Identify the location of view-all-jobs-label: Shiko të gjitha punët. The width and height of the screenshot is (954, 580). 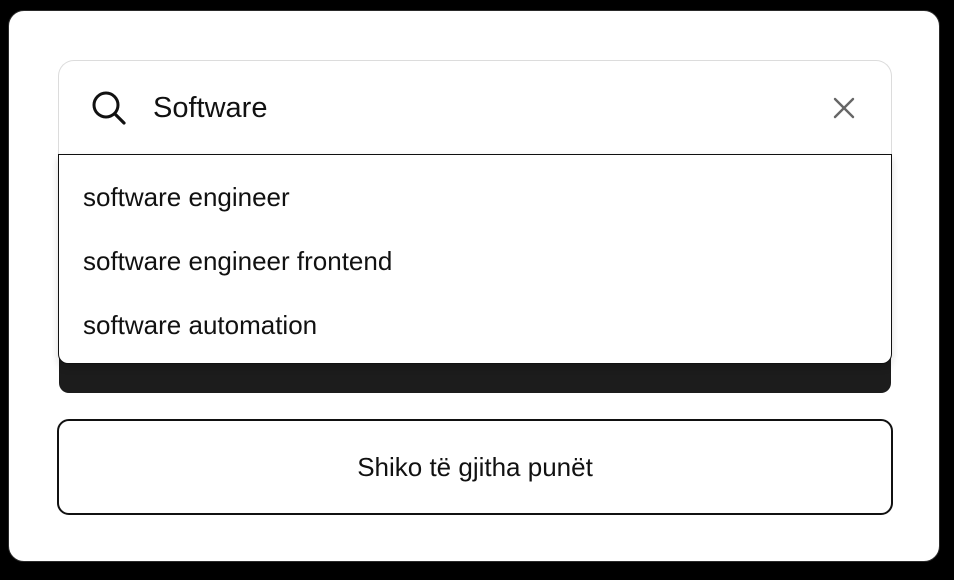
(475, 466).